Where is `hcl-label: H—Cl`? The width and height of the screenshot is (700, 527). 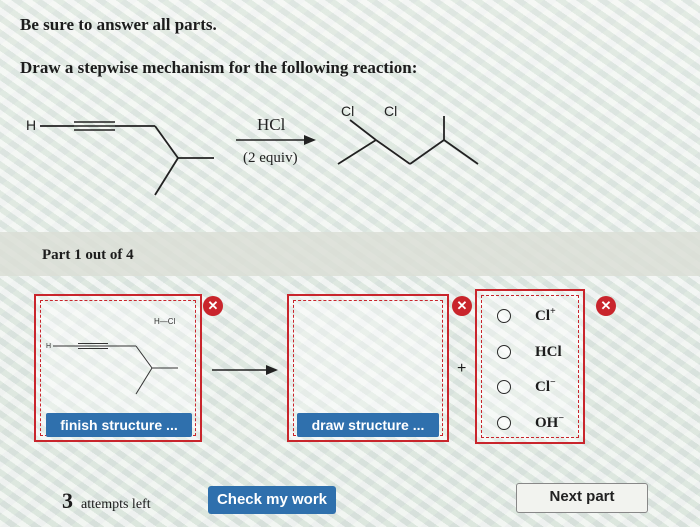 hcl-label: H—Cl is located at coordinates (165, 321).